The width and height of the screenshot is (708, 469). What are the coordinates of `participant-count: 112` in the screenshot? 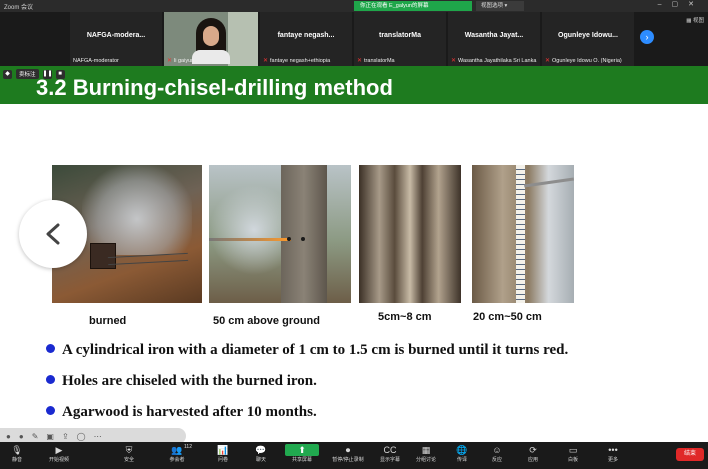 It's located at (188, 447).